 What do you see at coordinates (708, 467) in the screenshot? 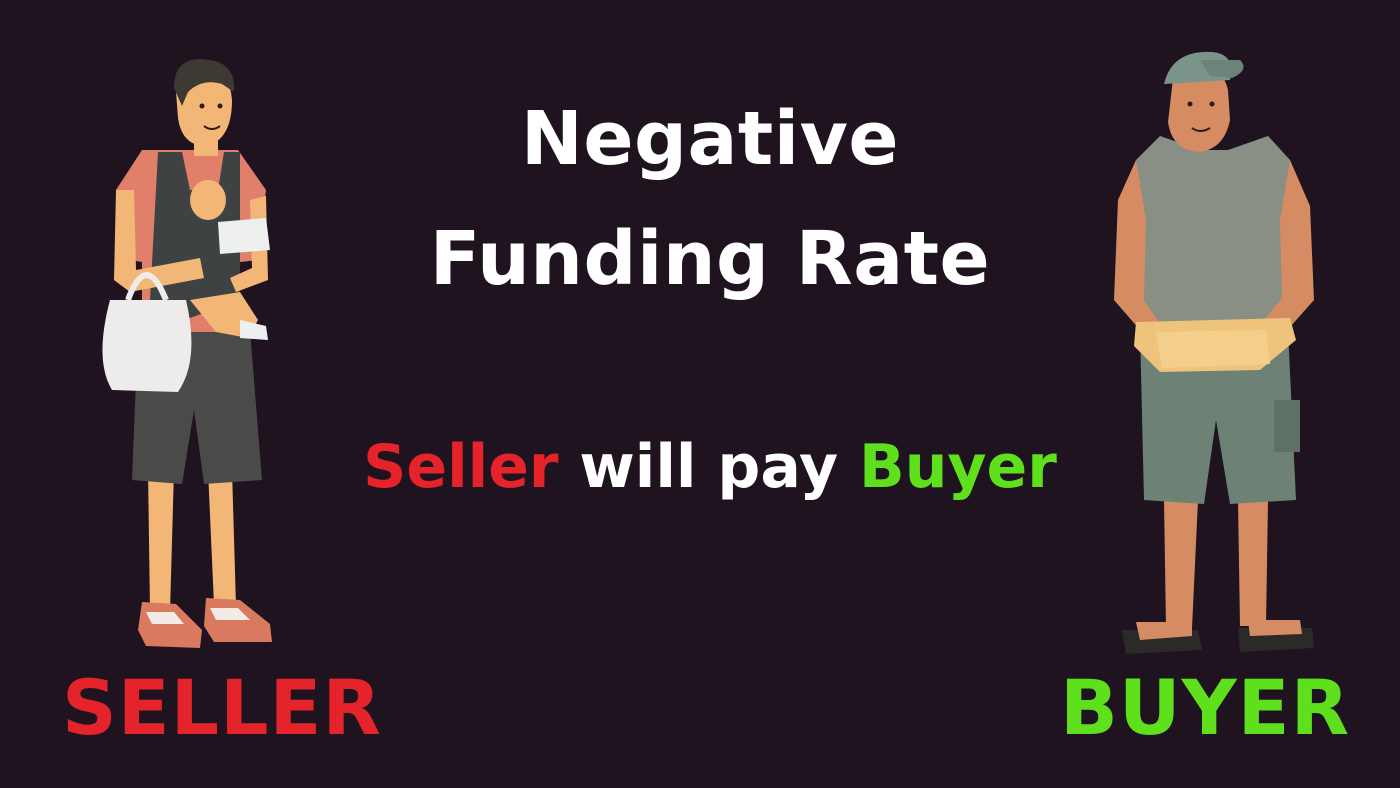
I see `subtitle-middle-words: will pay` at bounding box center [708, 467].